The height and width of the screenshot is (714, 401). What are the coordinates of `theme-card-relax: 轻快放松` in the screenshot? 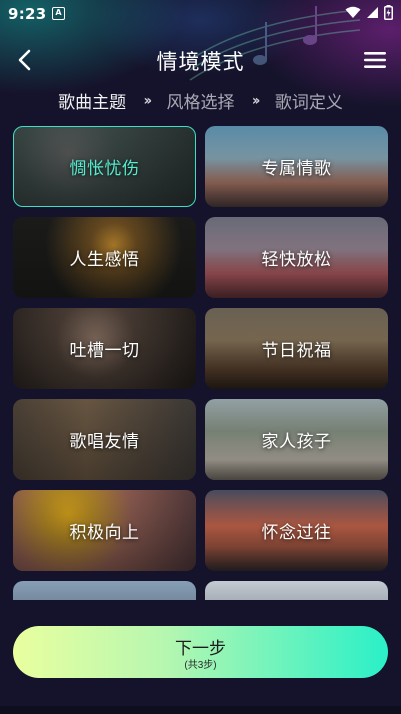 It's located at (296, 257).